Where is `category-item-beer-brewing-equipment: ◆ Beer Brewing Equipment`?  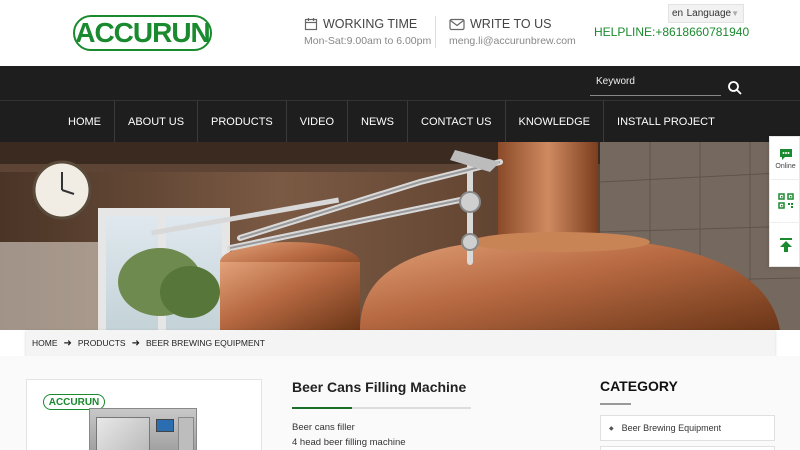
category-item-beer-brewing-equipment: ◆ Beer Brewing Equipment is located at coordinates (687, 428).